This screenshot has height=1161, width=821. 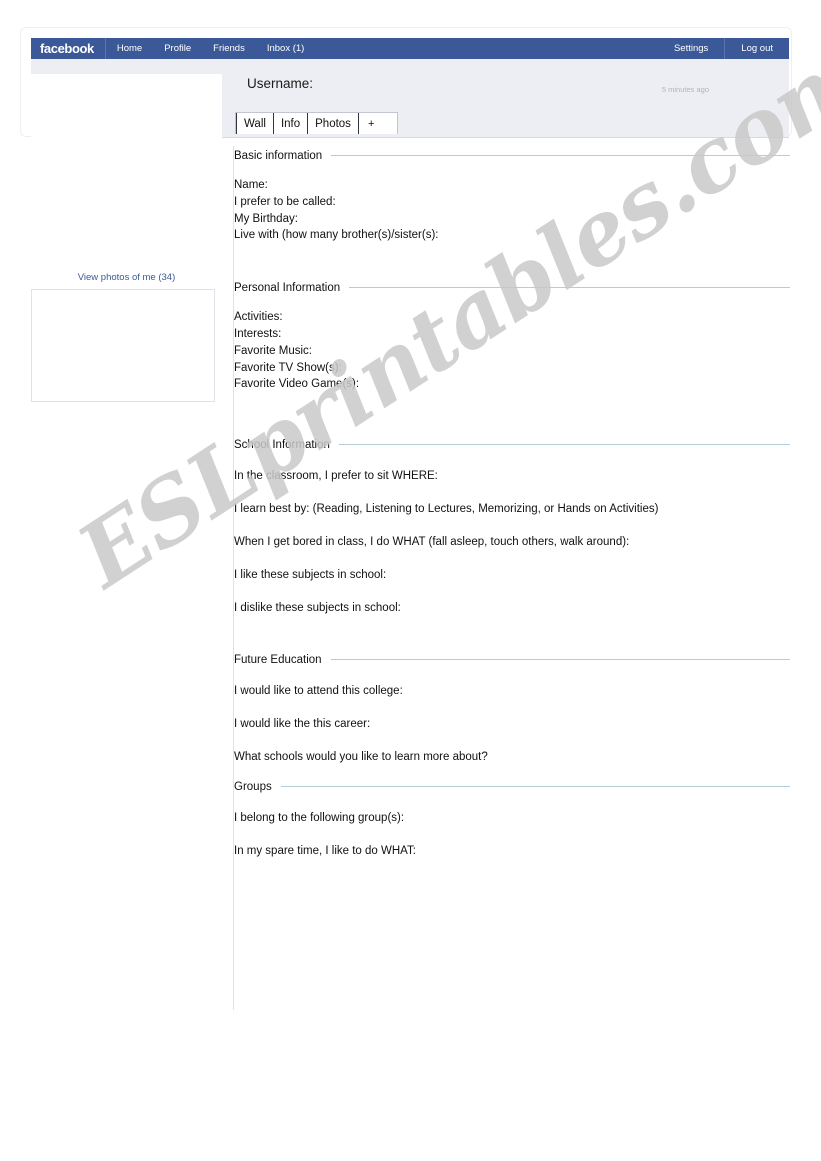 I want to click on section-title-personal-information: Personal Information, so click(x=287, y=288).